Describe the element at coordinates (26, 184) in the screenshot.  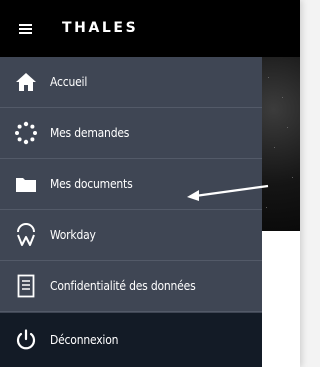
I see `folder-icon` at that location.